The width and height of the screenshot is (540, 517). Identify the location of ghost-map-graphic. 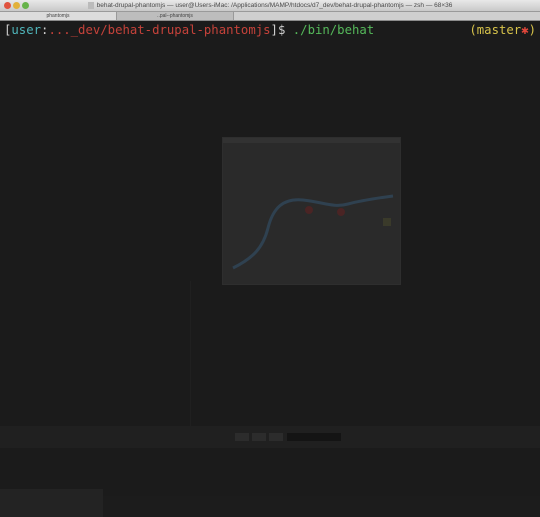
(313, 232).